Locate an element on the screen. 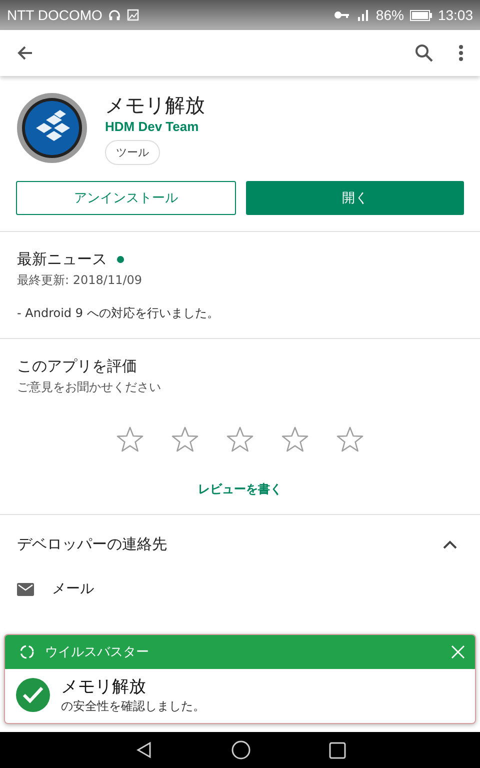  uninstall-button: アンインストール is located at coordinates (126, 198).